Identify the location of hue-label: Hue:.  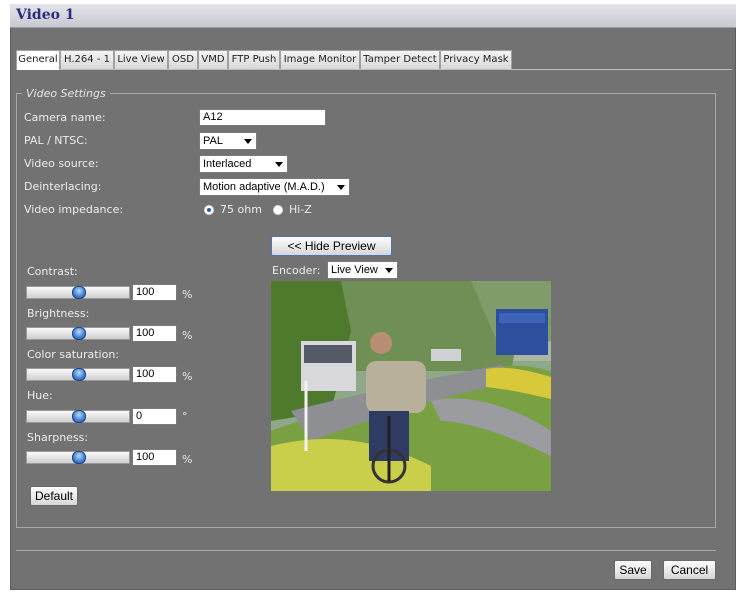
(40, 395).